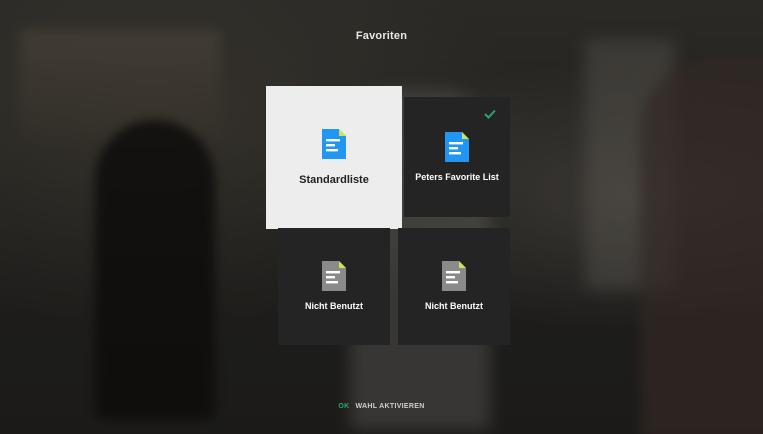 The height and width of the screenshot is (434, 763). Describe the element at coordinates (490, 114) in the screenshot. I see `checkmark-icon` at that location.